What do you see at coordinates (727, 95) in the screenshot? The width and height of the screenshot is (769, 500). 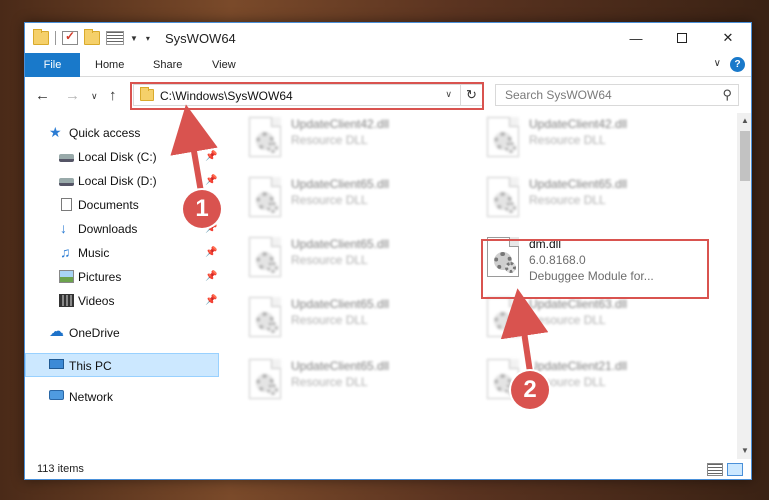 I see `search-icon: ⚲` at bounding box center [727, 95].